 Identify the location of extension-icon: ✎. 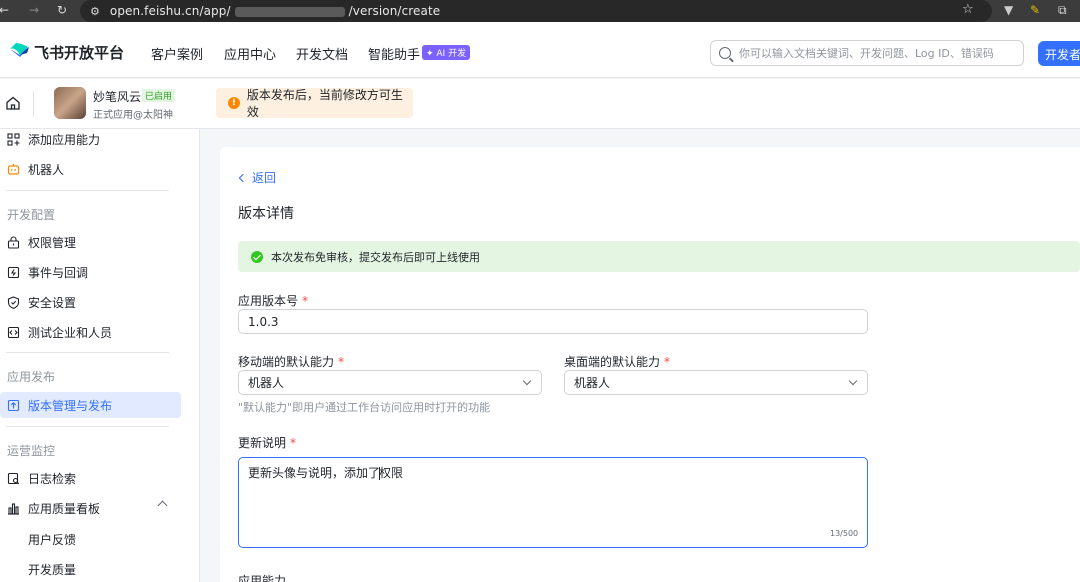
(1035, 10).